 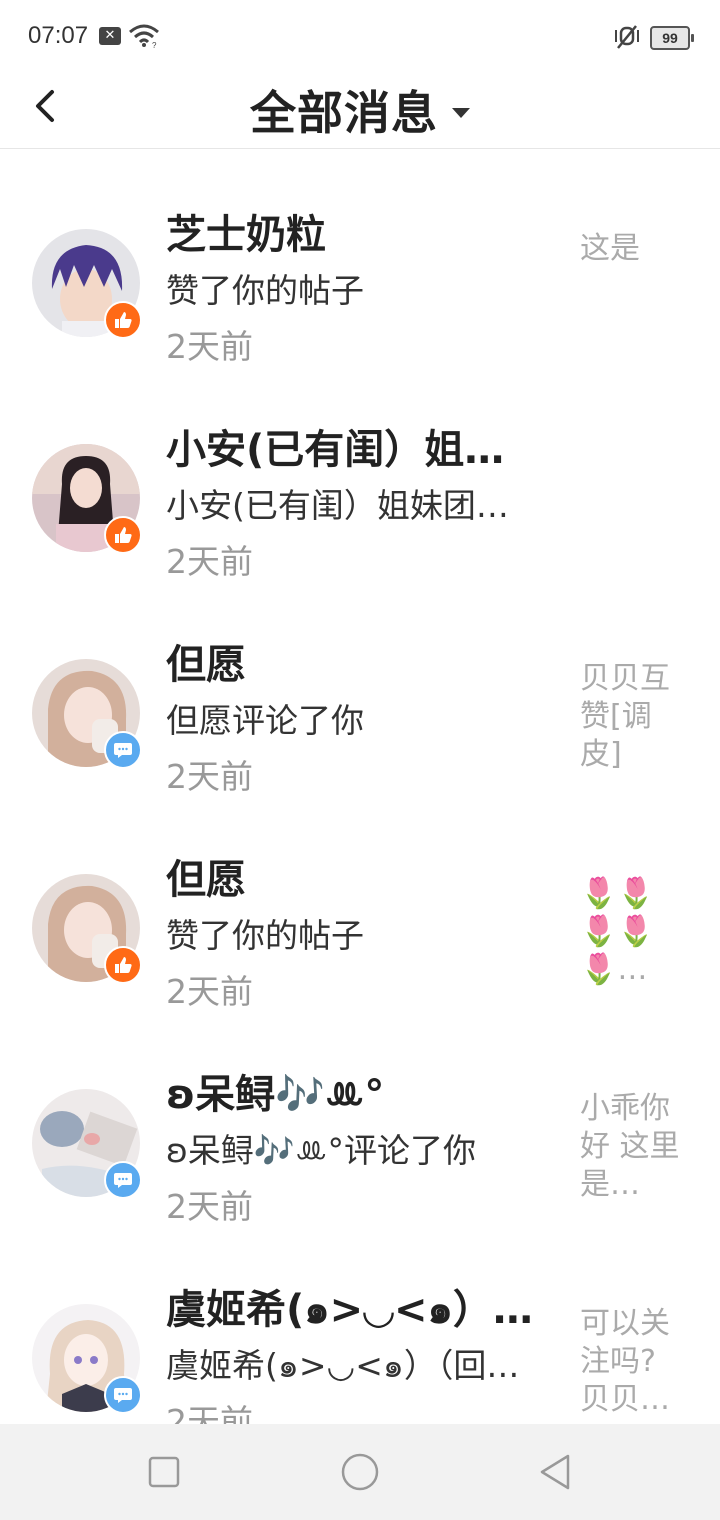 What do you see at coordinates (625, 716) in the screenshot?
I see `message-preview: 贝贝互赞[调皮]` at bounding box center [625, 716].